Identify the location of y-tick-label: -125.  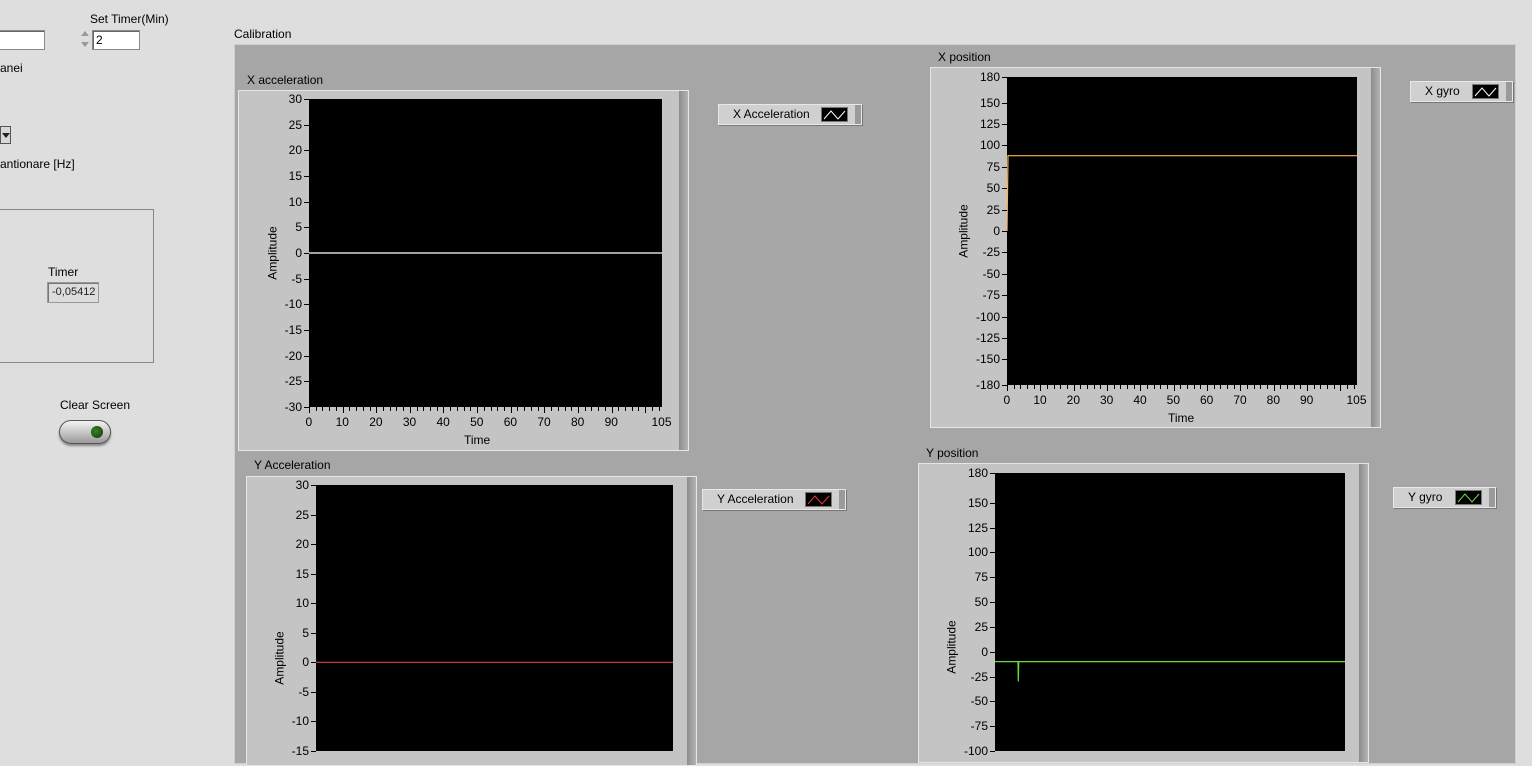
(987, 337).